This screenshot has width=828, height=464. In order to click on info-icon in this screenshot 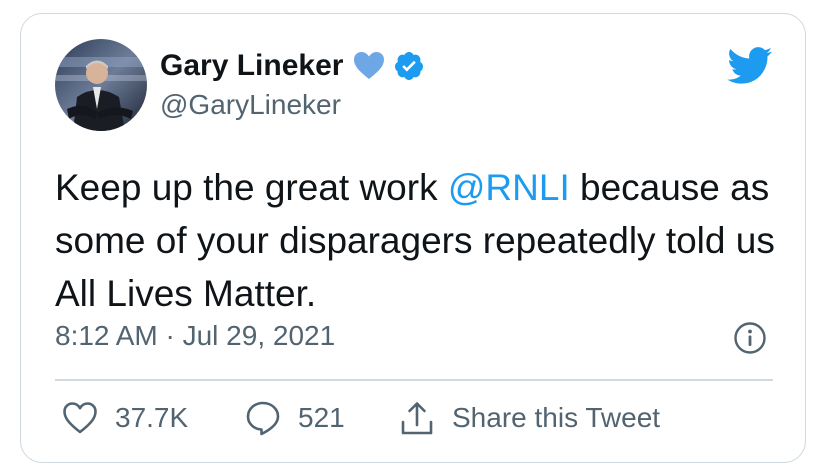, I will do `click(750, 338)`.